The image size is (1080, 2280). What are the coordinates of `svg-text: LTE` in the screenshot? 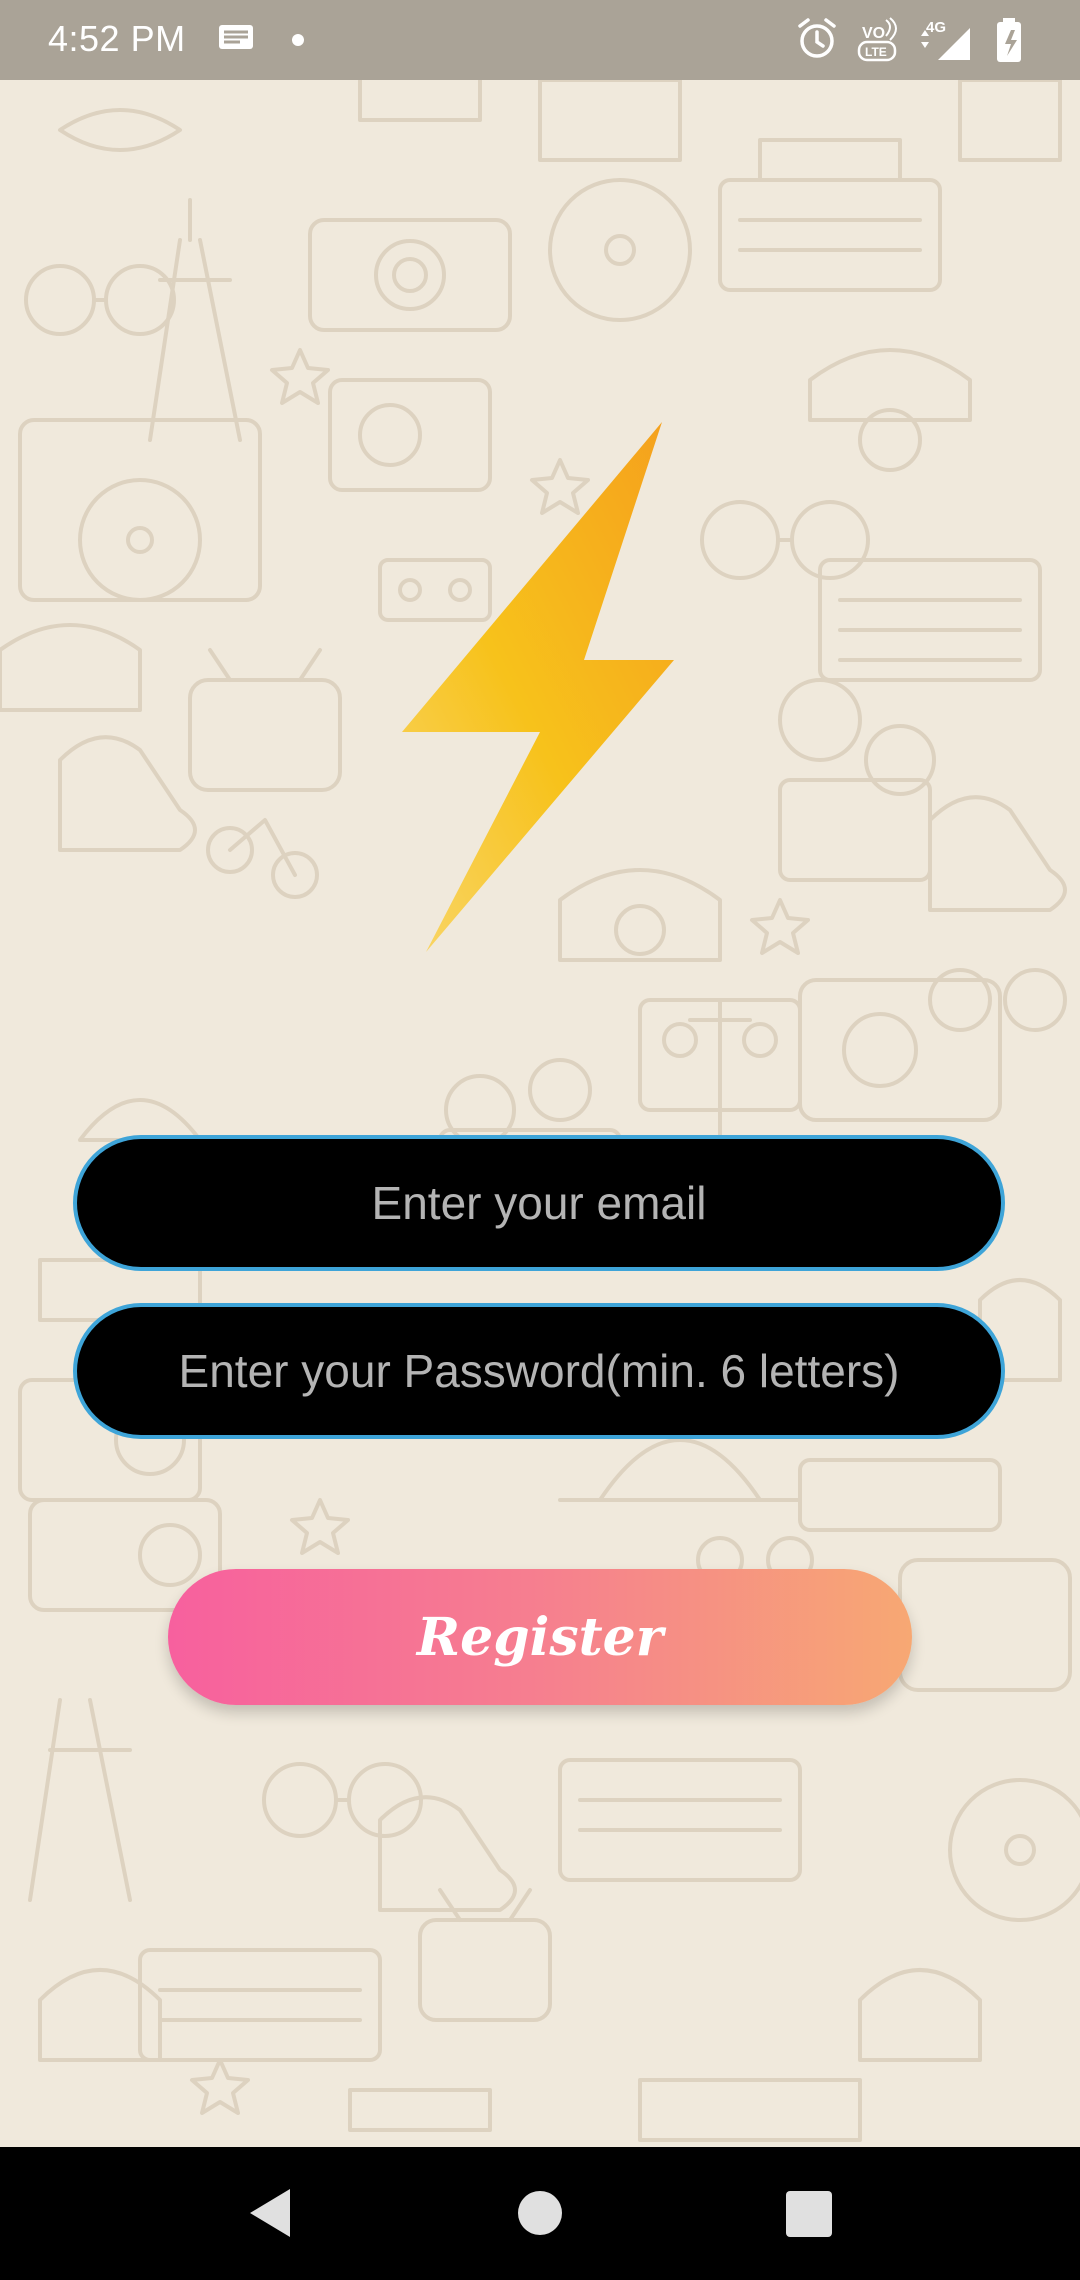 It's located at (876, 52).